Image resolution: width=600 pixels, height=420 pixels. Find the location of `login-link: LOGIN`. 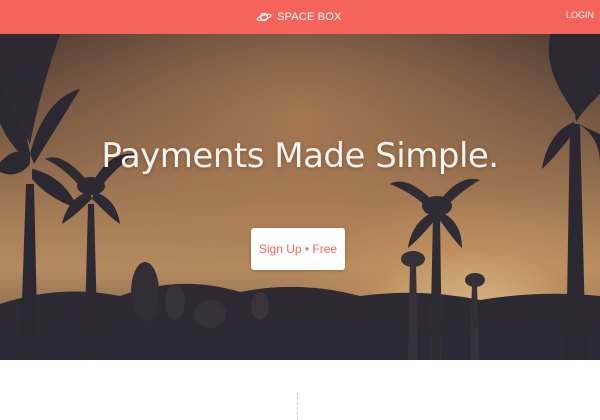

login-link: LOGIN is located at coordinates (580, 15).